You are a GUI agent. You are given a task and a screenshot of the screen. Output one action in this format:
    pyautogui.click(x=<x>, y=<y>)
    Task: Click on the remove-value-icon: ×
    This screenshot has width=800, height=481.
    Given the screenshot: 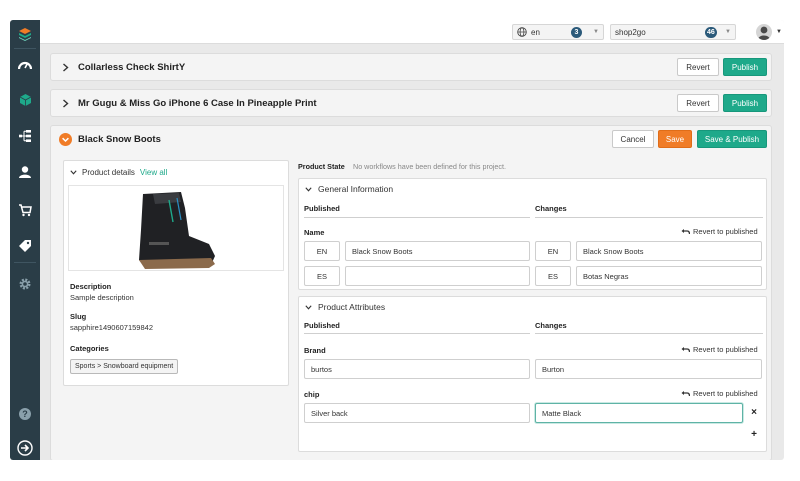 What is the action you would take?
    pyautogui.click(x=754, y=413)
    